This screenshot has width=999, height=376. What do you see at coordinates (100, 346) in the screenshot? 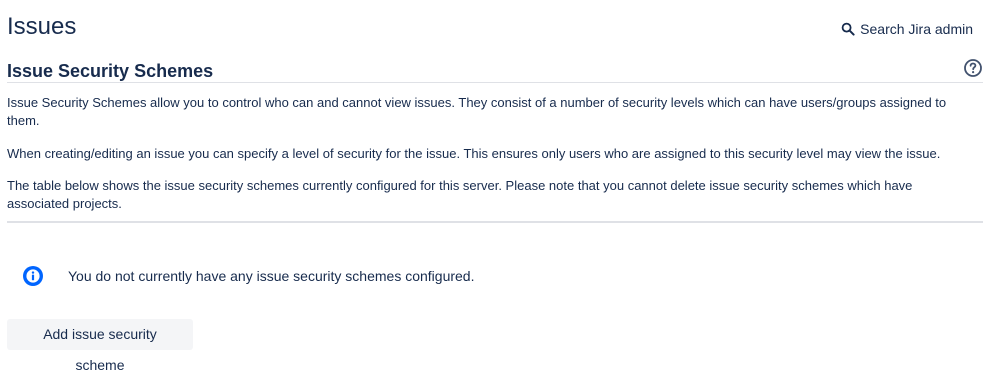
I see `add-issue-security-scheme-button: Add issue security scheme` at bounding box center [100, 346].